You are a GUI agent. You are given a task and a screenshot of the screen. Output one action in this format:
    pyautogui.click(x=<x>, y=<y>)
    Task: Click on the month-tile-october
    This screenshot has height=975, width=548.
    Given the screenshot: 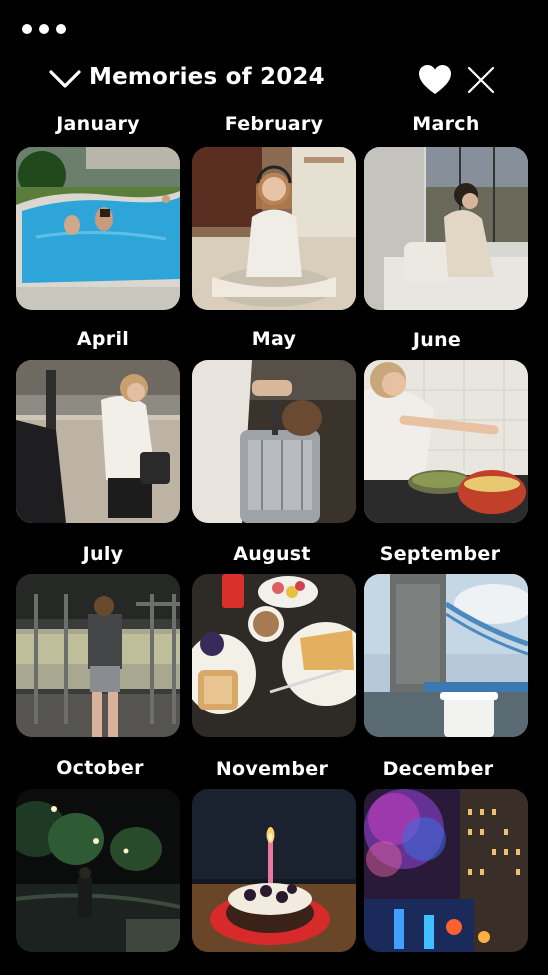 What is the action you would take?
    pyautogui.click(x=98, y=870)
    